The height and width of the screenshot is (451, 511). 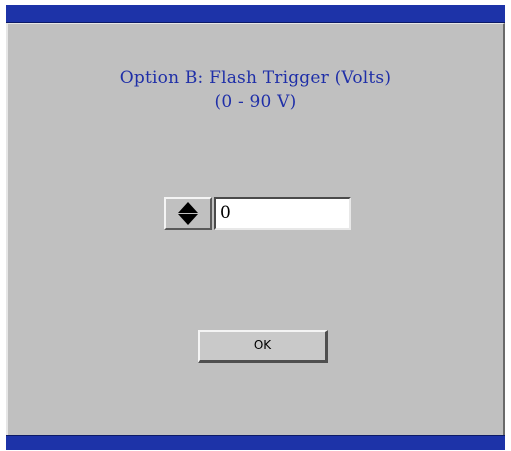 What do you see at coordinates (255, 442) in the screenshot?
I see `bottom-bar` at bounding box center [255, 442].